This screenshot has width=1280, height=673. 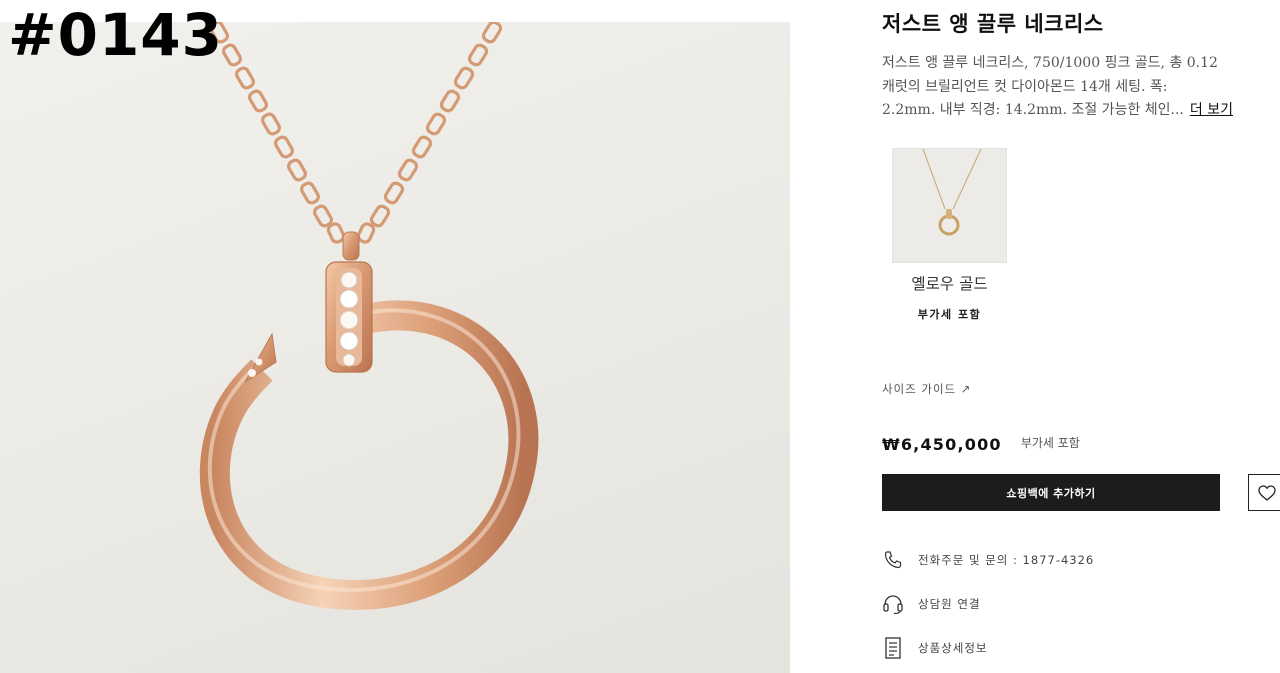 I want to click on add-to-bag-button: 쇼핑백에 추가하기, so click(x=1051, y=492).